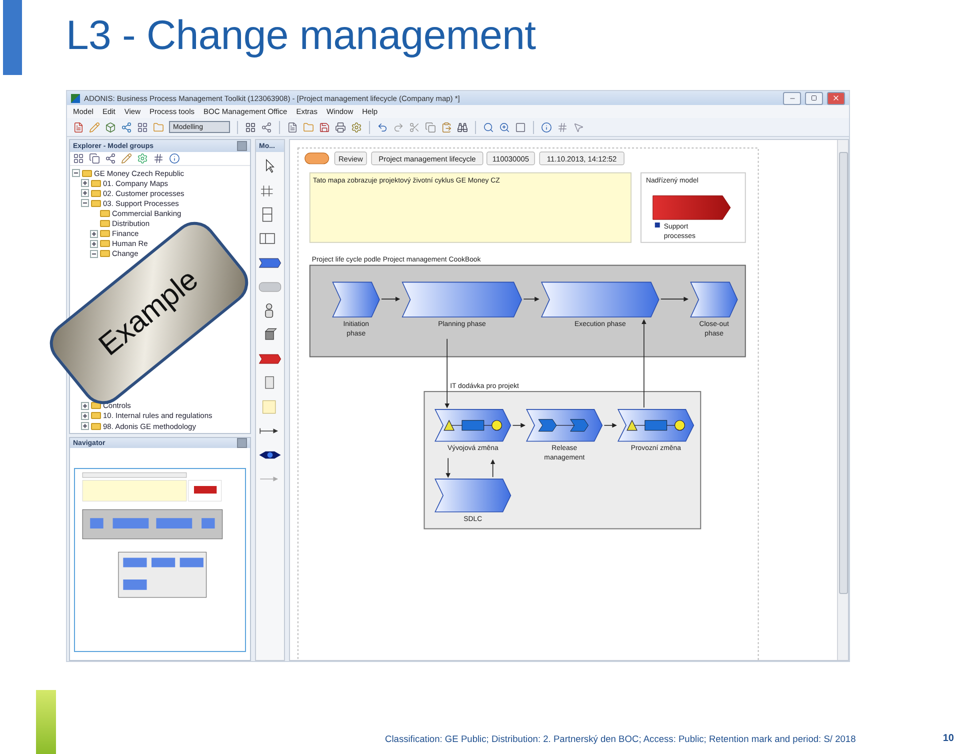  What do you see at coordinates (843, 373) in the screenshot?
I see `scrollbar` at bounding box center [843, 373].